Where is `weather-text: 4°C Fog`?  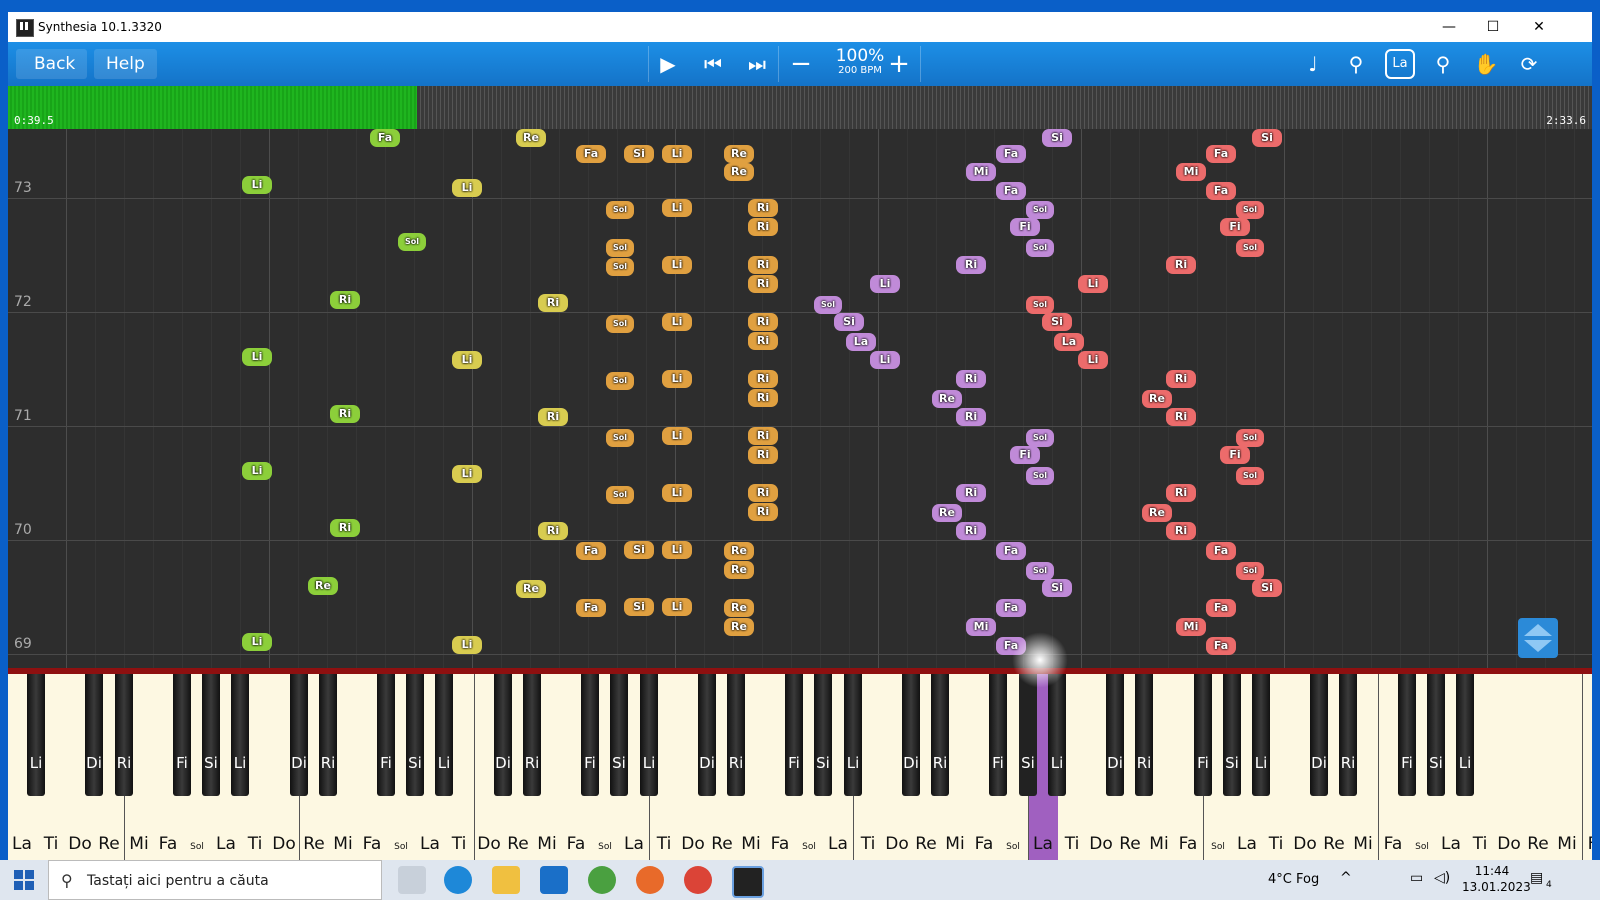 weather-text: 4°C Fog is located at coordinates (1293, 879).